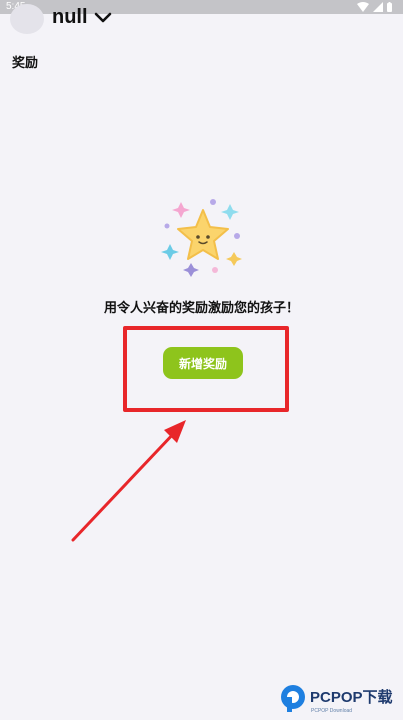 Image resolution: width=403 pixels, height=720 pixels. What do you see at coordinates (102, 17) in the screenshot?
I see `chevron-down-icon` at bounding box center [102, 17].